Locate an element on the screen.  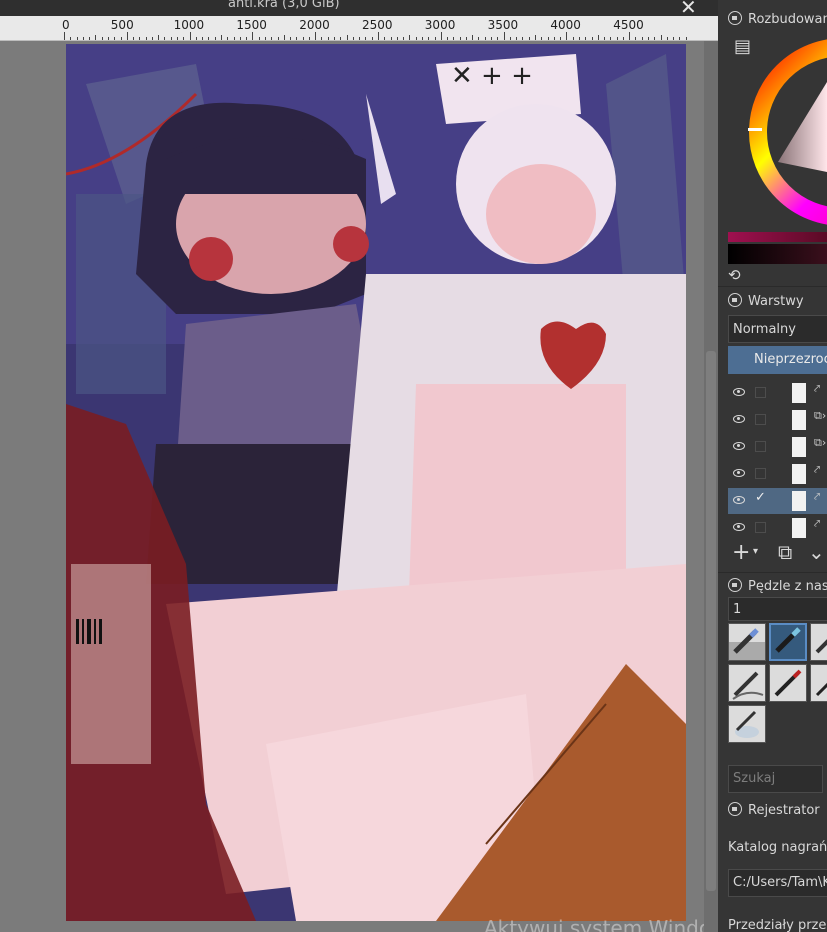
brush-preset-airbrush is located at coordinates (747, 724).